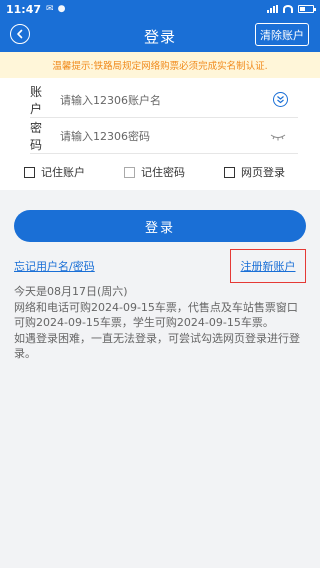 The height and width of the screenshot is (568, 320). Describe the element at coordinates (282, 34) in the screenshot. I see `clear-account-button: 清除账户` at that location.